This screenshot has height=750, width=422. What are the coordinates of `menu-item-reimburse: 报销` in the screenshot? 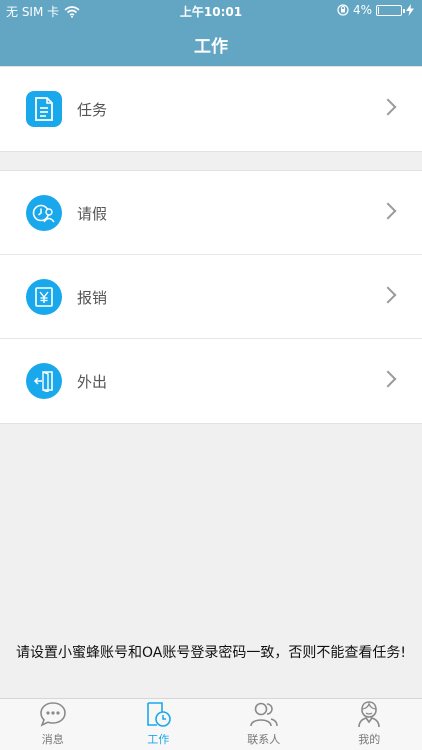 It's located at (211, 297).